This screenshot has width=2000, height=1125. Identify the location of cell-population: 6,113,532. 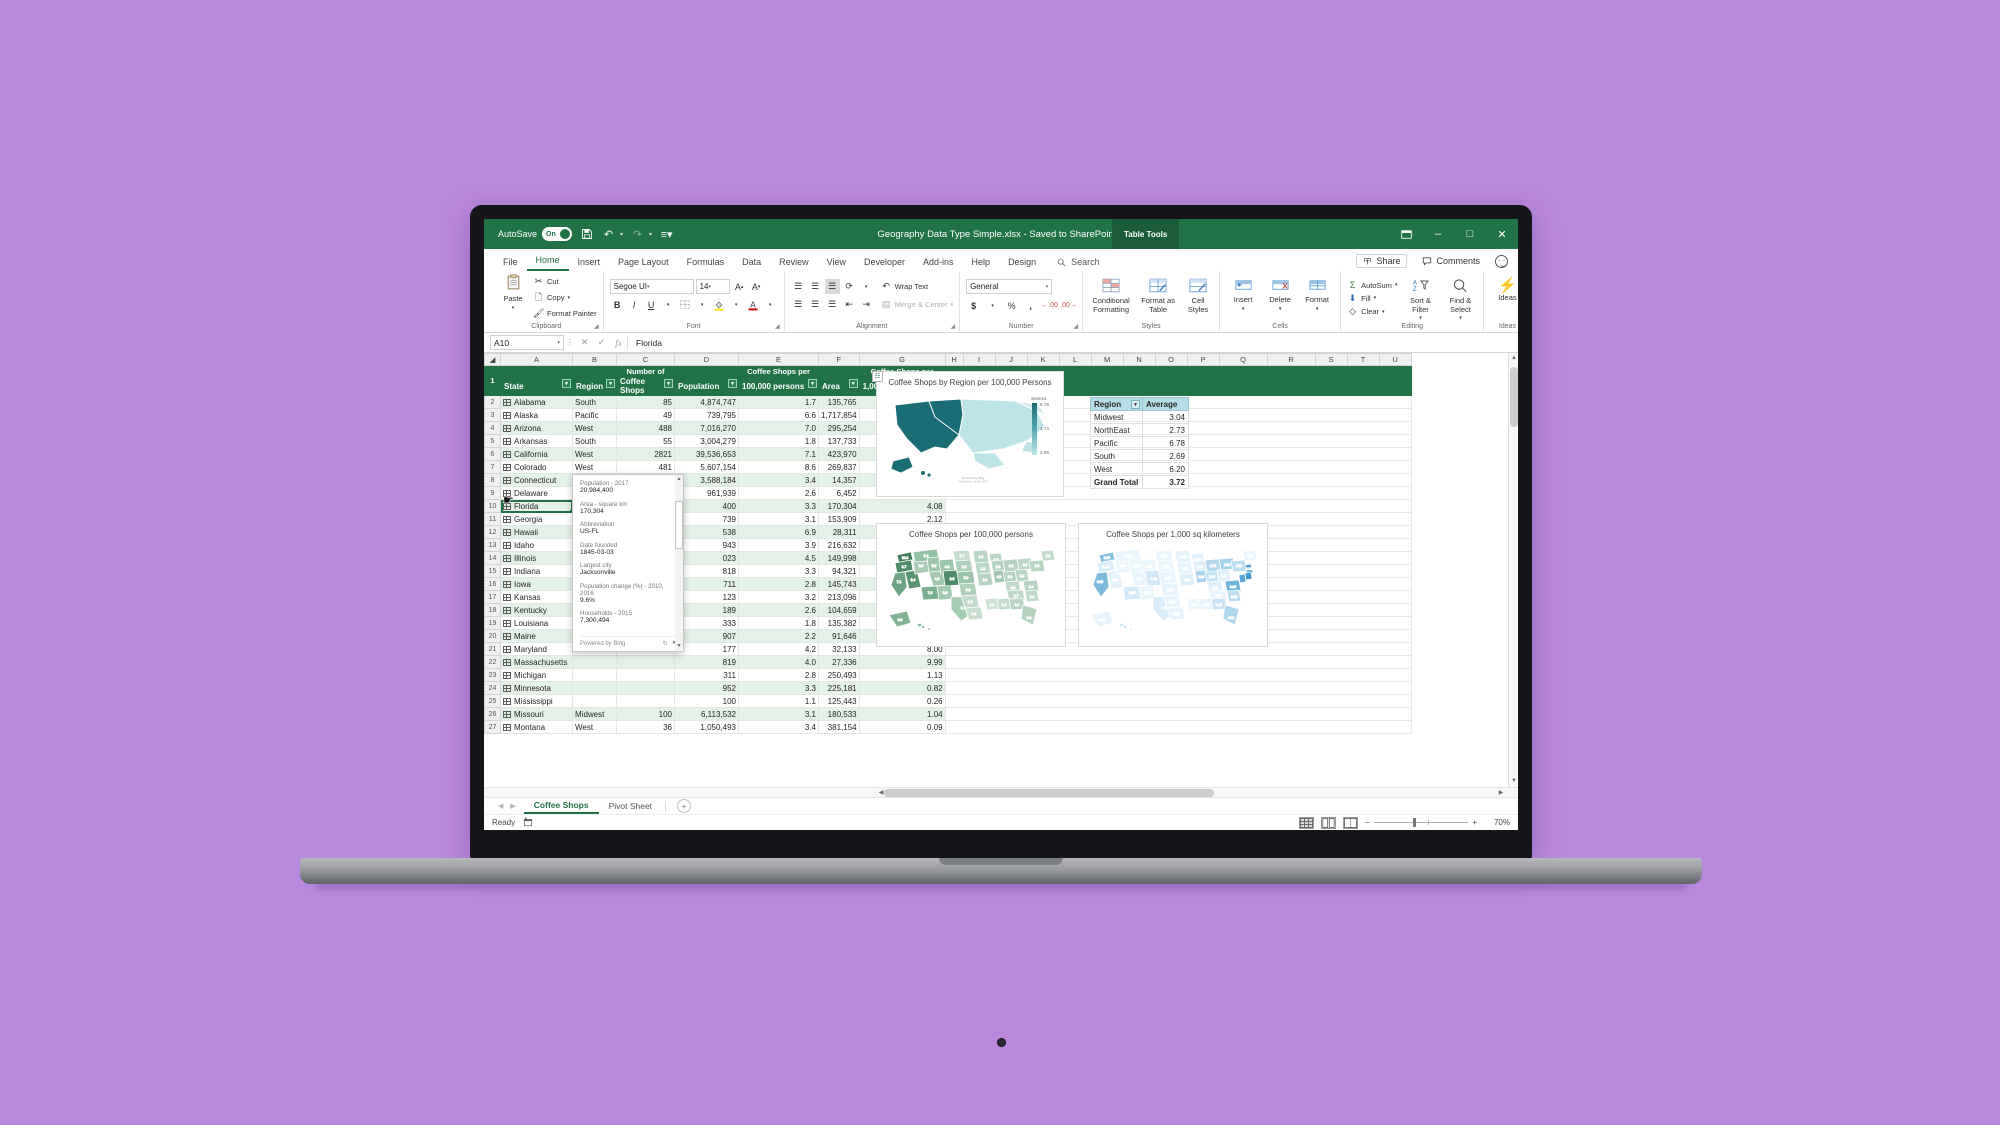
(706, 714).